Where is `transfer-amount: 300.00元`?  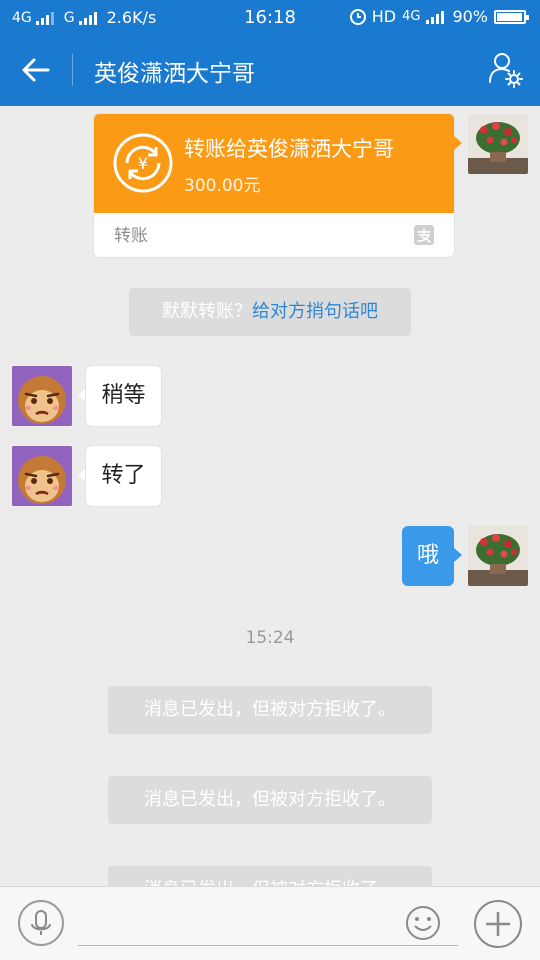
transfer-amount: 300.00元 is located at coordinates (222, 186).